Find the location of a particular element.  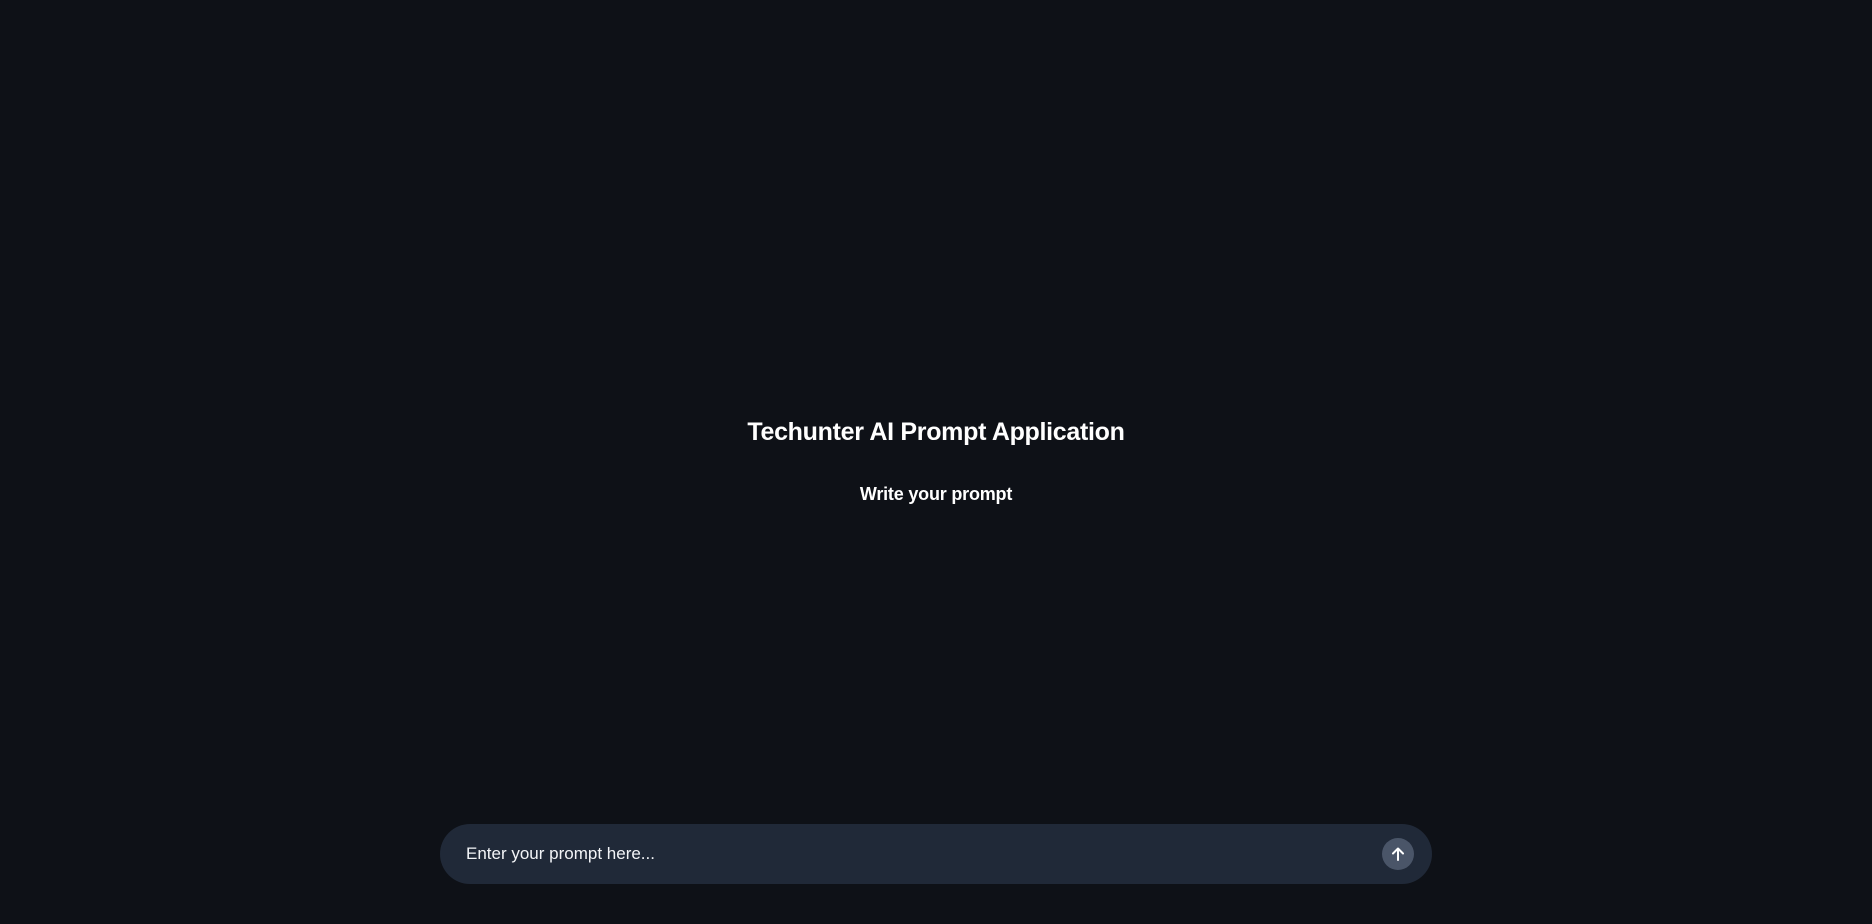

arrow-up-icon is located at coordinates (1398, 854).